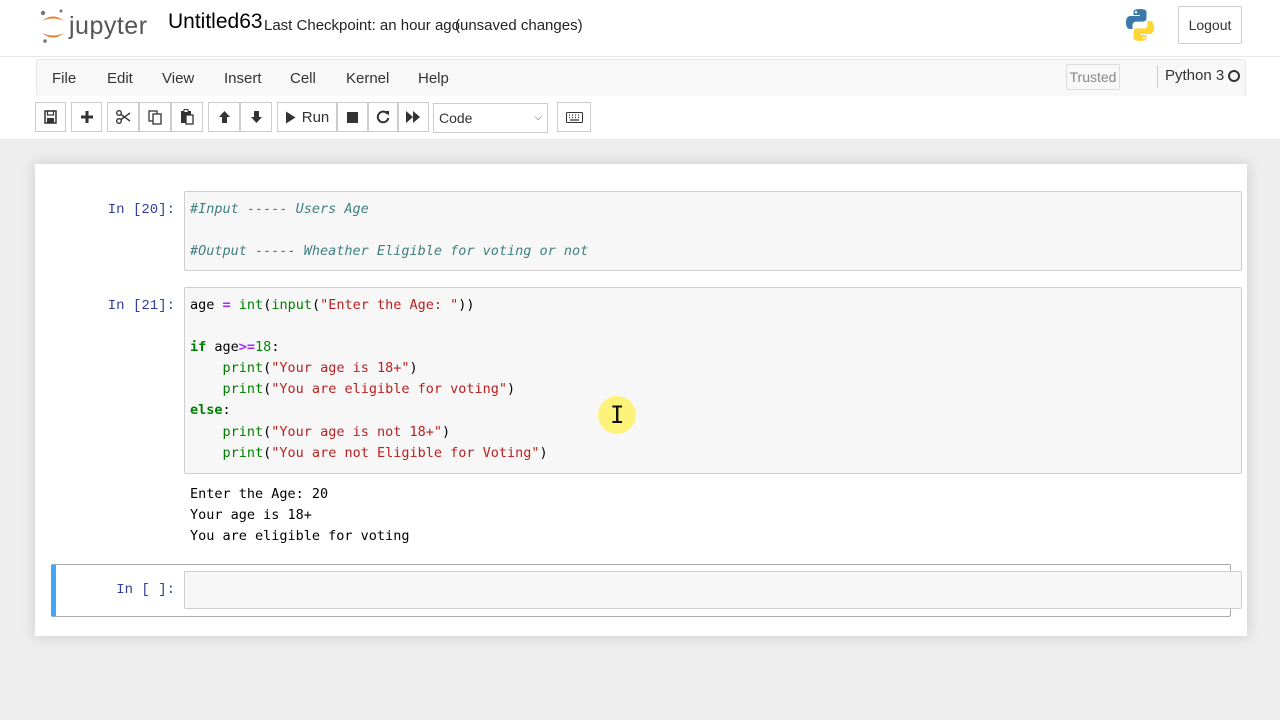 The width and height of the screenshot is (1280, 720). Describe the element at coordinates (259, 494) in the screenshot. I see `output-line: Enter the Age: 20` at that location.